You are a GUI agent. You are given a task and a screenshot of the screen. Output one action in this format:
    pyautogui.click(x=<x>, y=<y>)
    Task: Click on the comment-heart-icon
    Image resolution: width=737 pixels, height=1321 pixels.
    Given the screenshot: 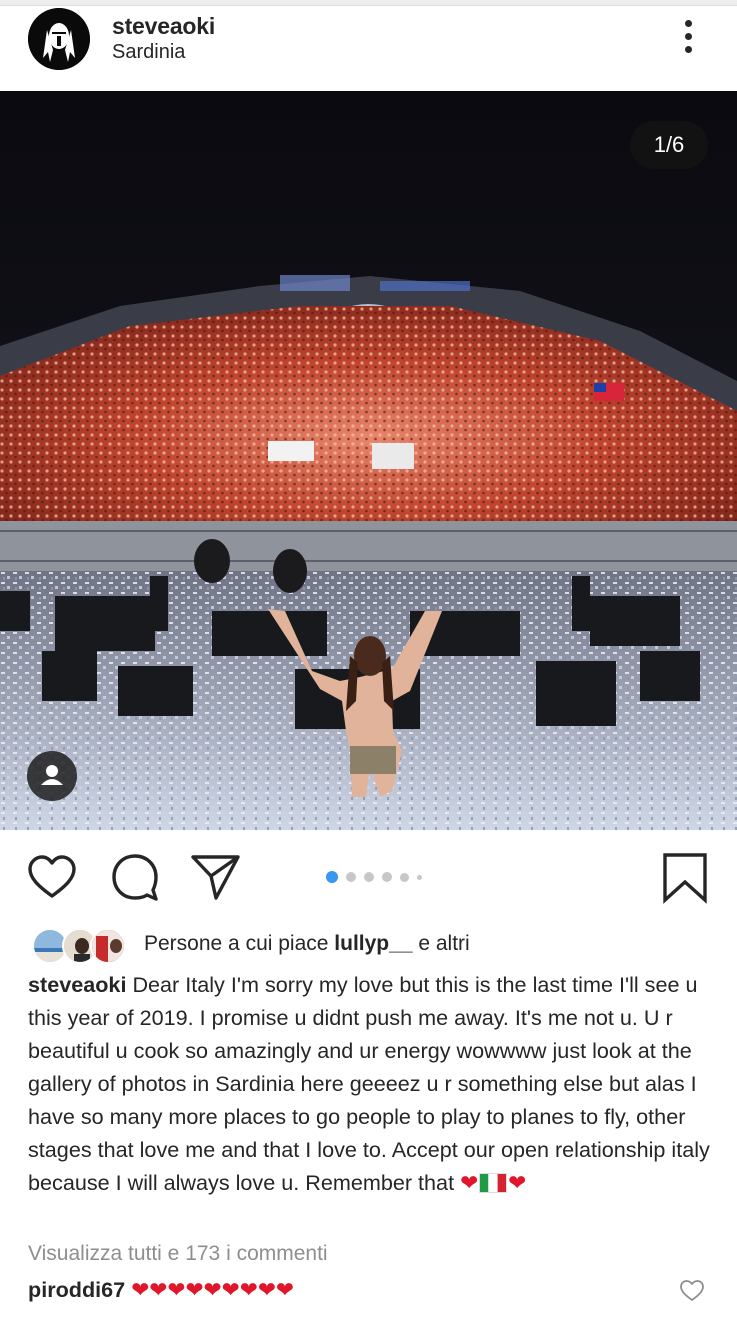 What is the action you would take?
    pyautogui.click(x=692, y=1291)
    